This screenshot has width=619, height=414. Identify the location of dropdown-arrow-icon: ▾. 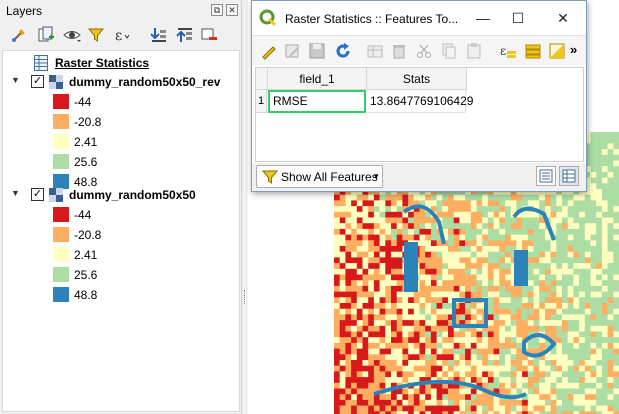
(376, 176).